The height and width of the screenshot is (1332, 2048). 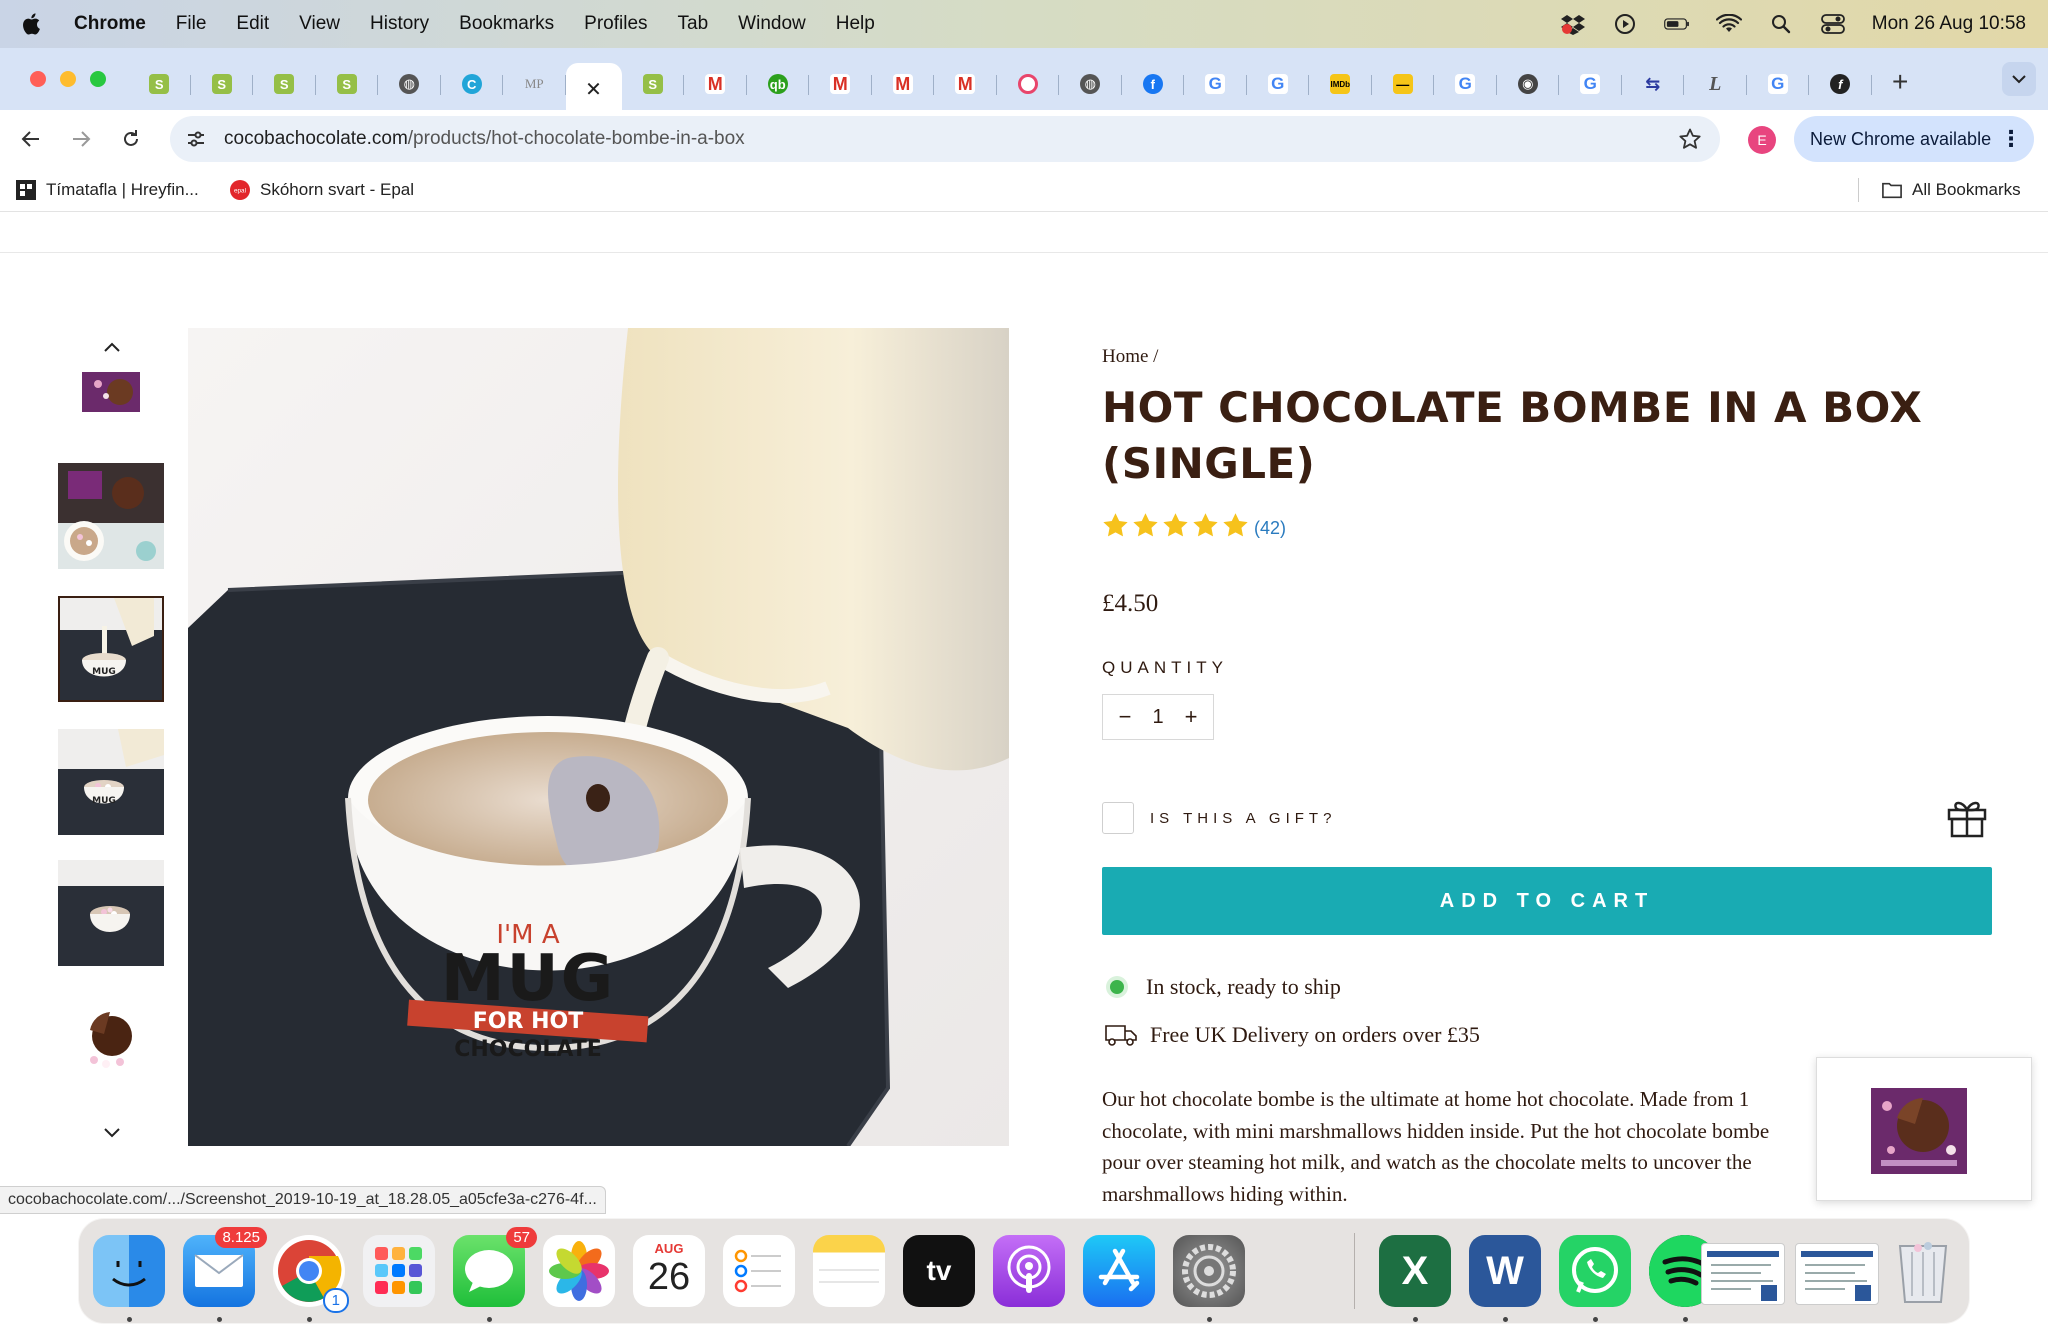 What do you see at coordinates (196, 139) in the screenshot?
I see `site-settings-icon` at bounding box center [196, 139].